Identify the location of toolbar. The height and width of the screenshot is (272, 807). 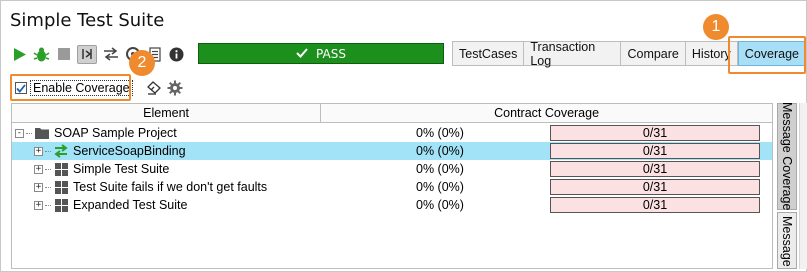
(100, 54).